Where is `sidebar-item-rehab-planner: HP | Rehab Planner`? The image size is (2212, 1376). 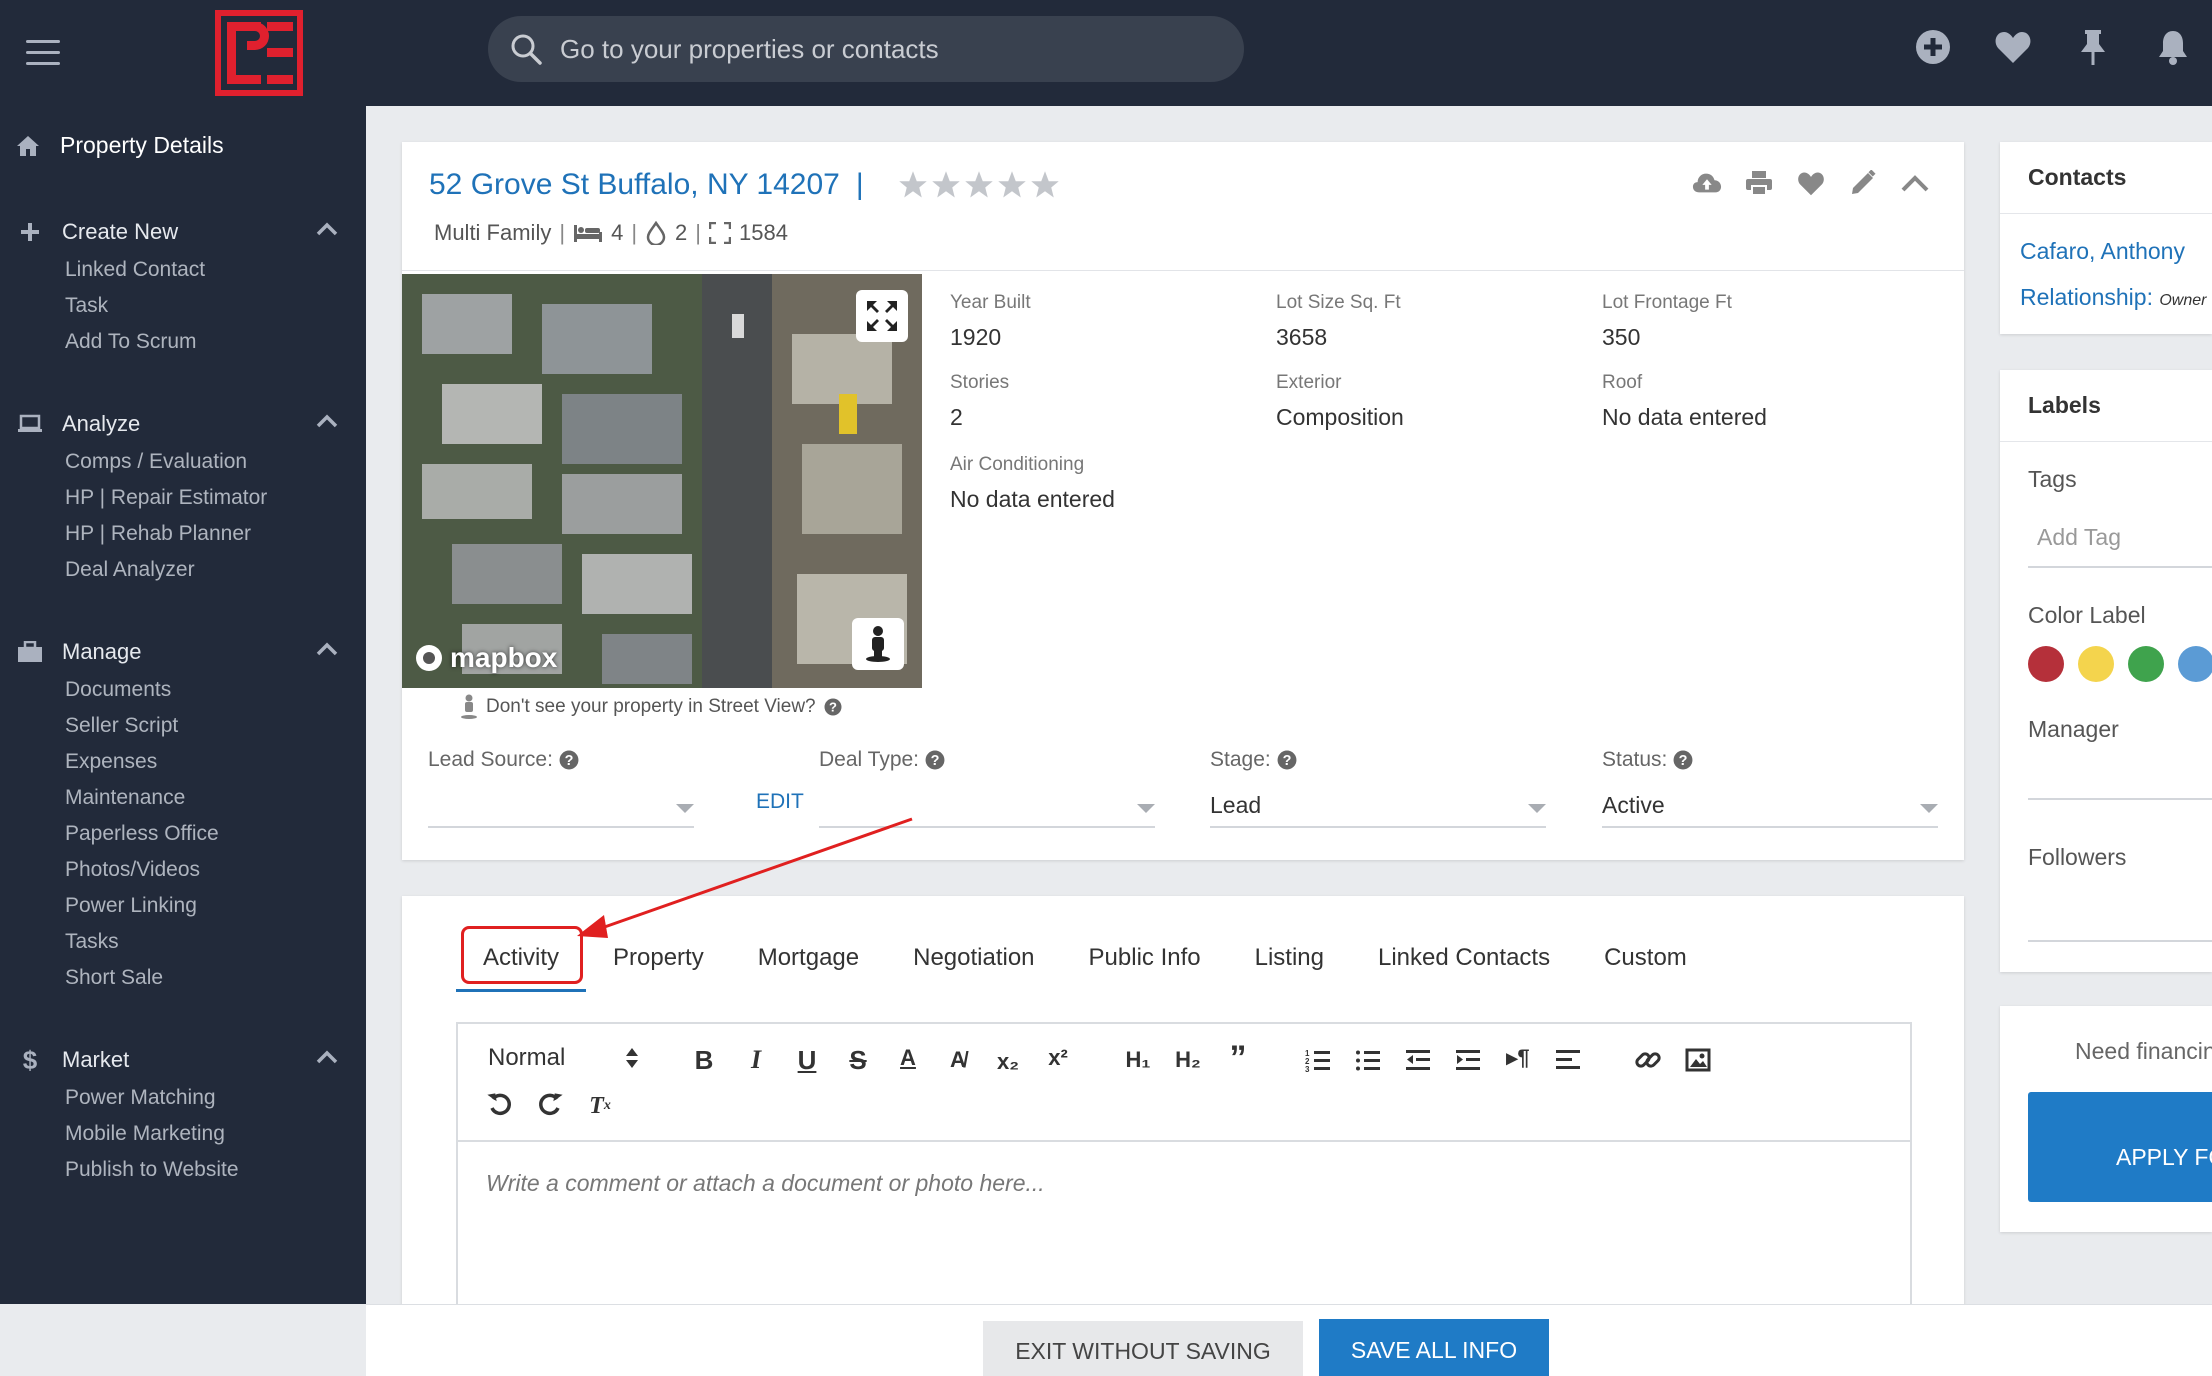 sidebar-item-rehab-planner: HP | Rehab Planner is located at coordinates (183, 534).